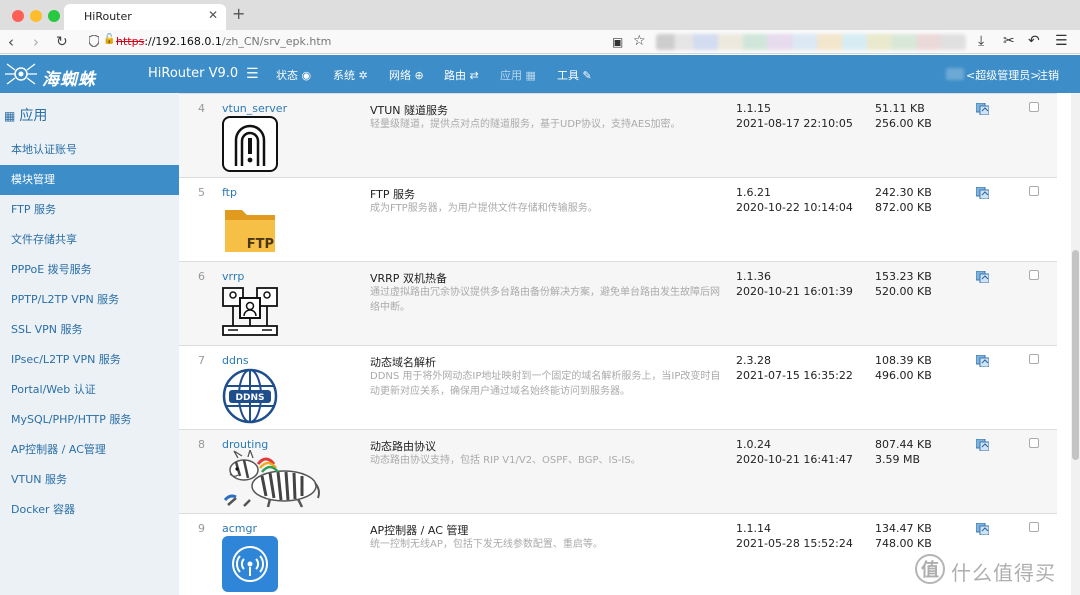  Describe the element at coordinates (89, 510) in the screenshot. I see `sidebar-item-docker: Docker 容器` at that location.